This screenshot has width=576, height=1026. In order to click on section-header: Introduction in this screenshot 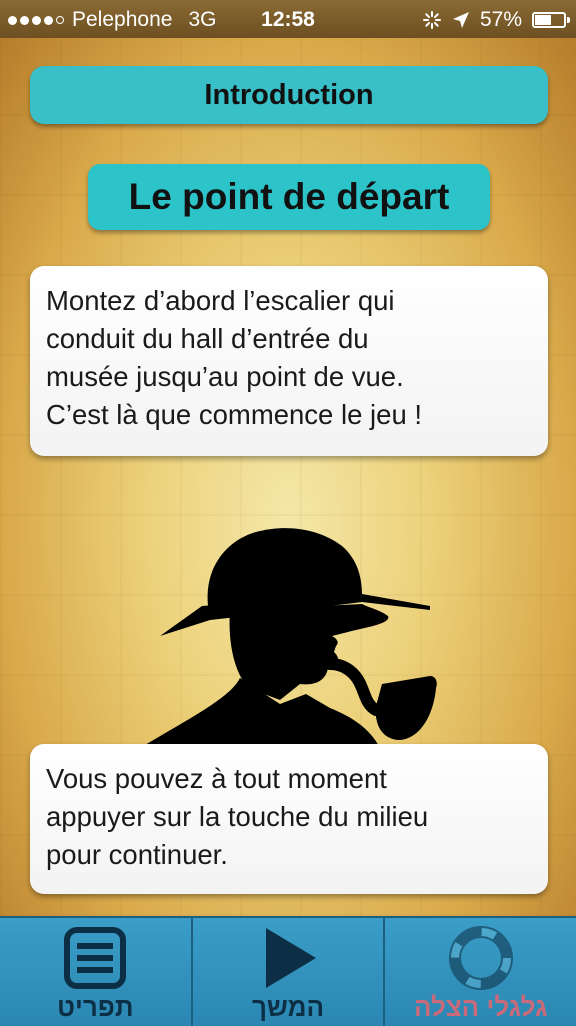, I will do `click(289, 95)`.